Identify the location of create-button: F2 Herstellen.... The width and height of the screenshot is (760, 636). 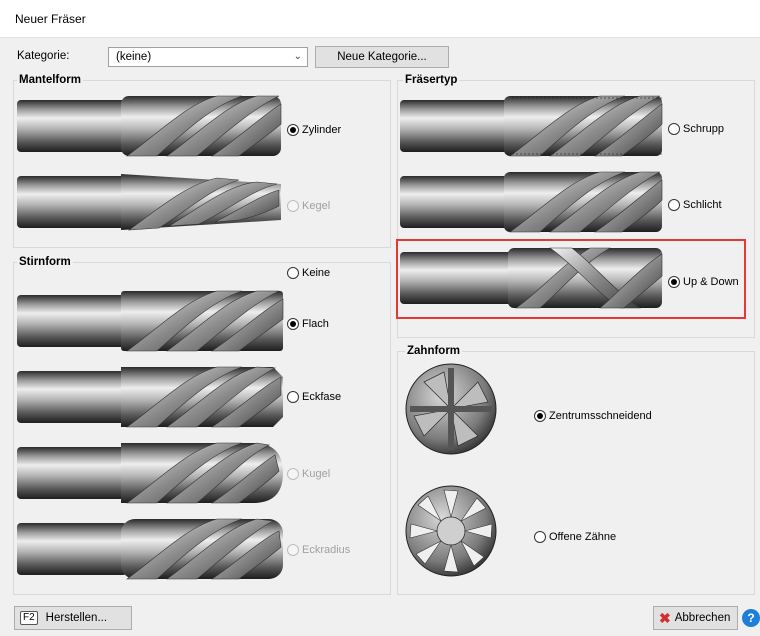
(73, 618).